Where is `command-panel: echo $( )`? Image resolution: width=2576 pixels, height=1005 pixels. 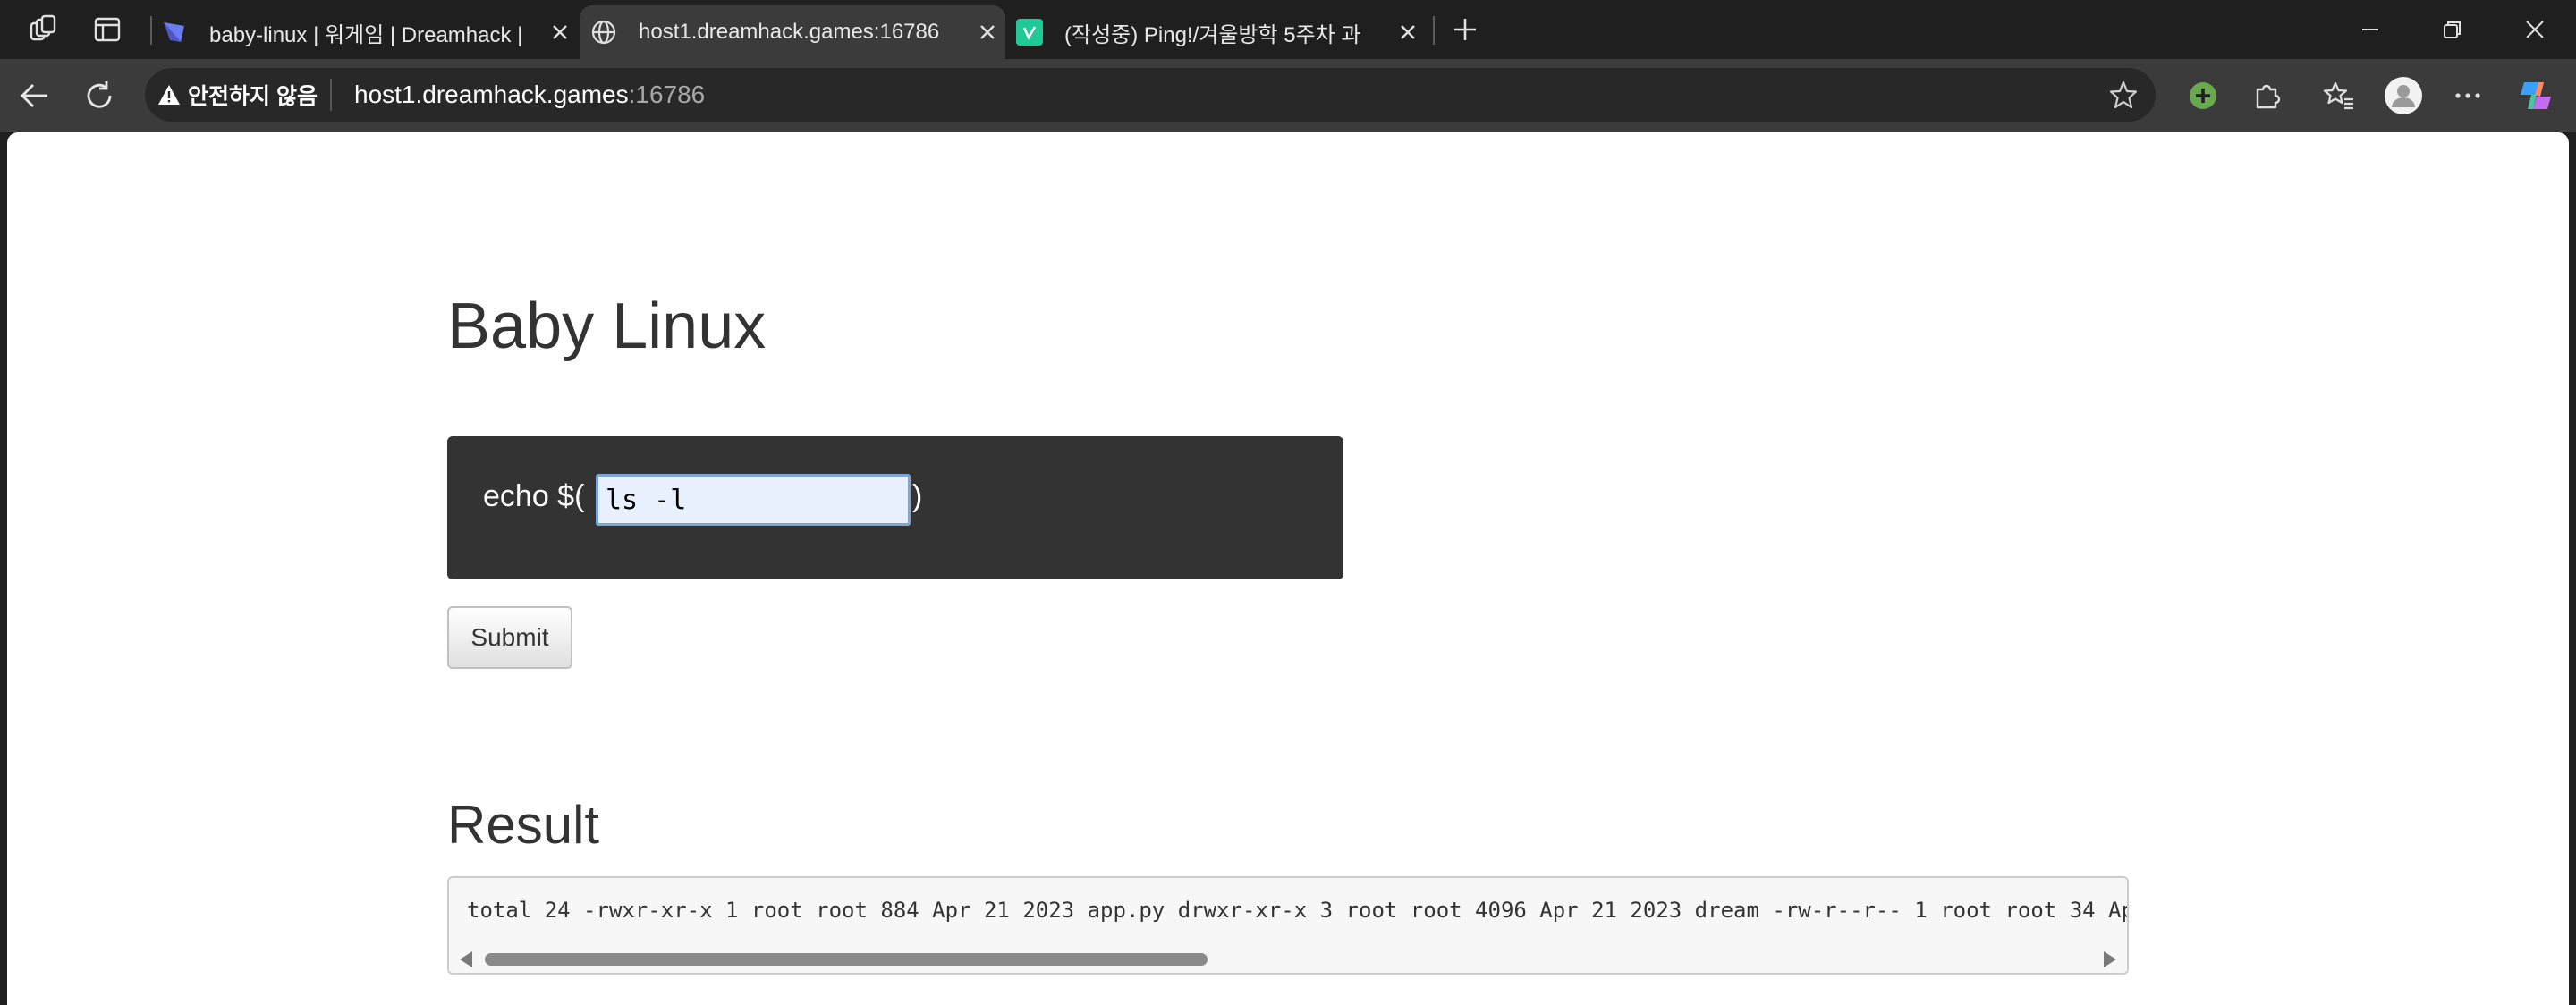 command-panel: echo $( ) is located at coordinates (895, 507).